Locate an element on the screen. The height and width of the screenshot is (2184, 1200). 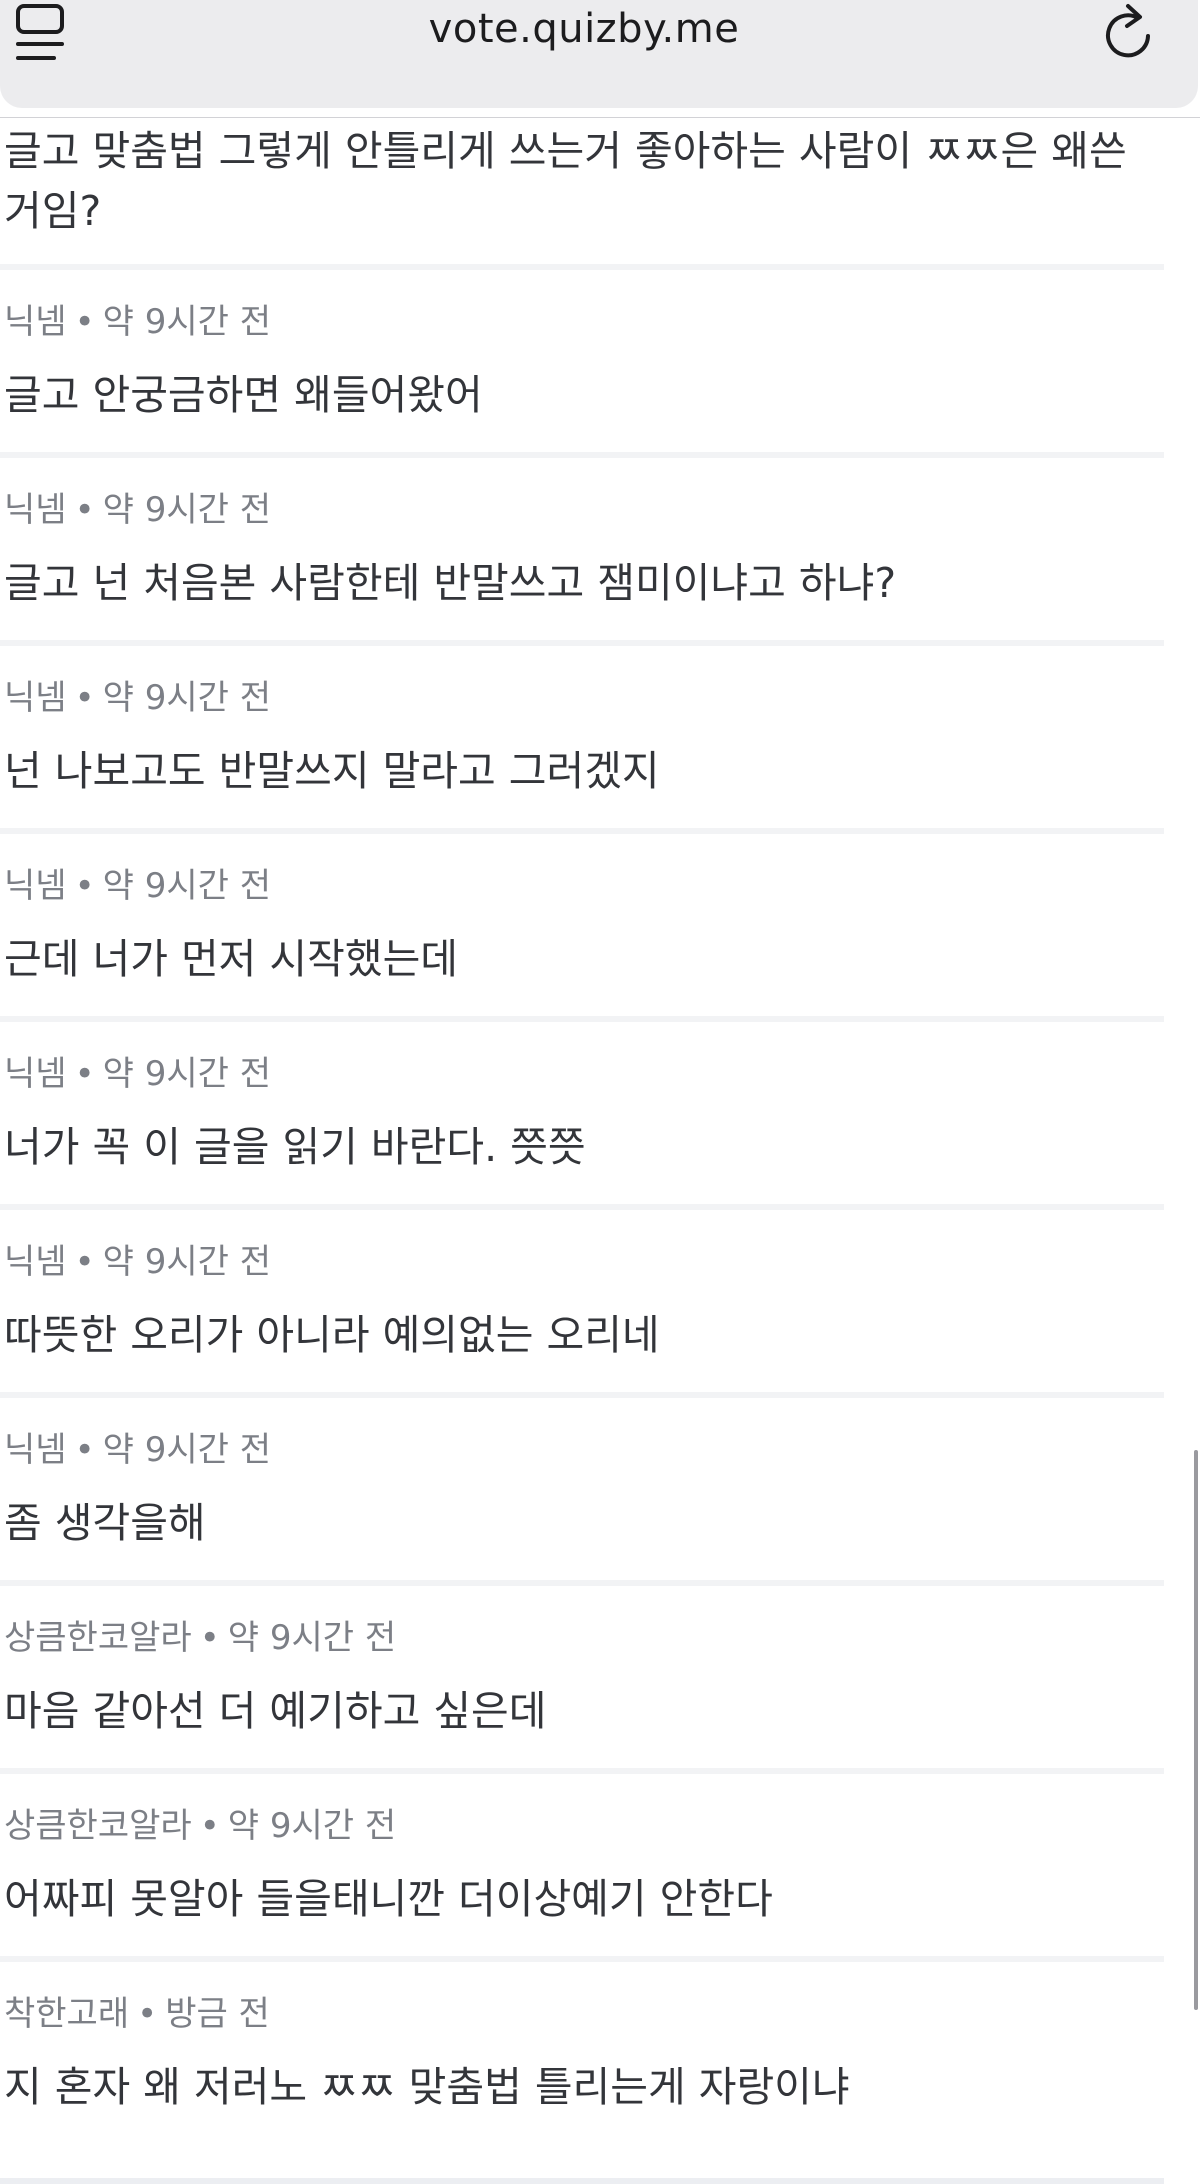
comment-meta: 착한고래 • 방금 전 is located at coordinates (137, 2014).